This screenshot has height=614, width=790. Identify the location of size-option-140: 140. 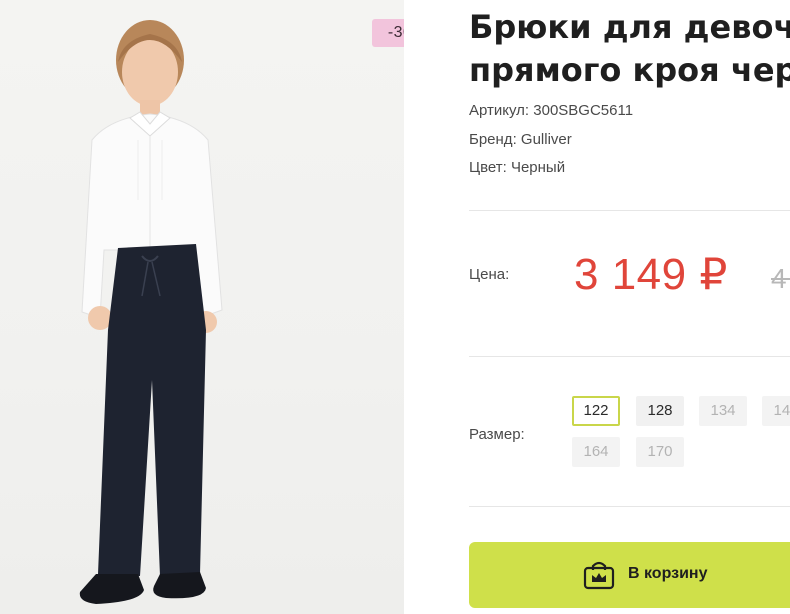
(776, 411).